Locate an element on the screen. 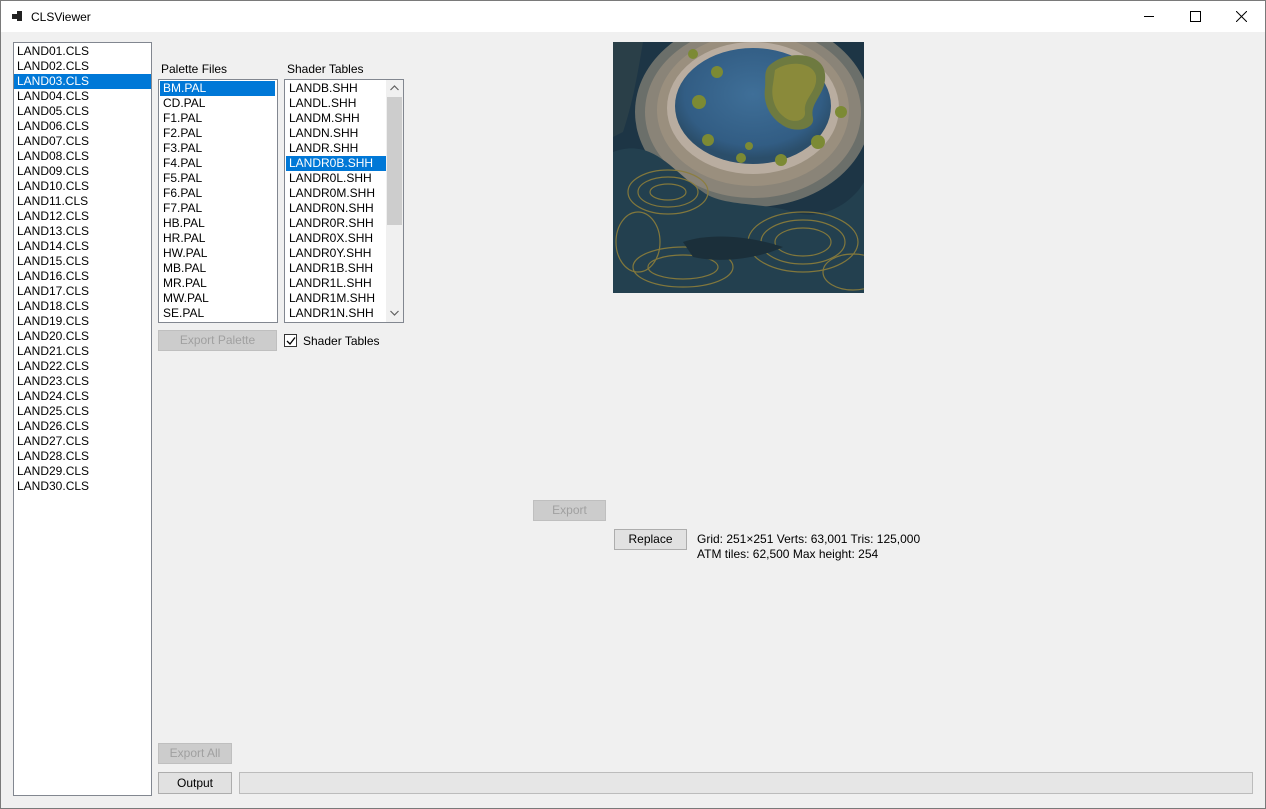 The height and width of the screenshot is (809, 1266). shader-table-item: LANDR0Y.SHH is located at coordinates (336, 253).